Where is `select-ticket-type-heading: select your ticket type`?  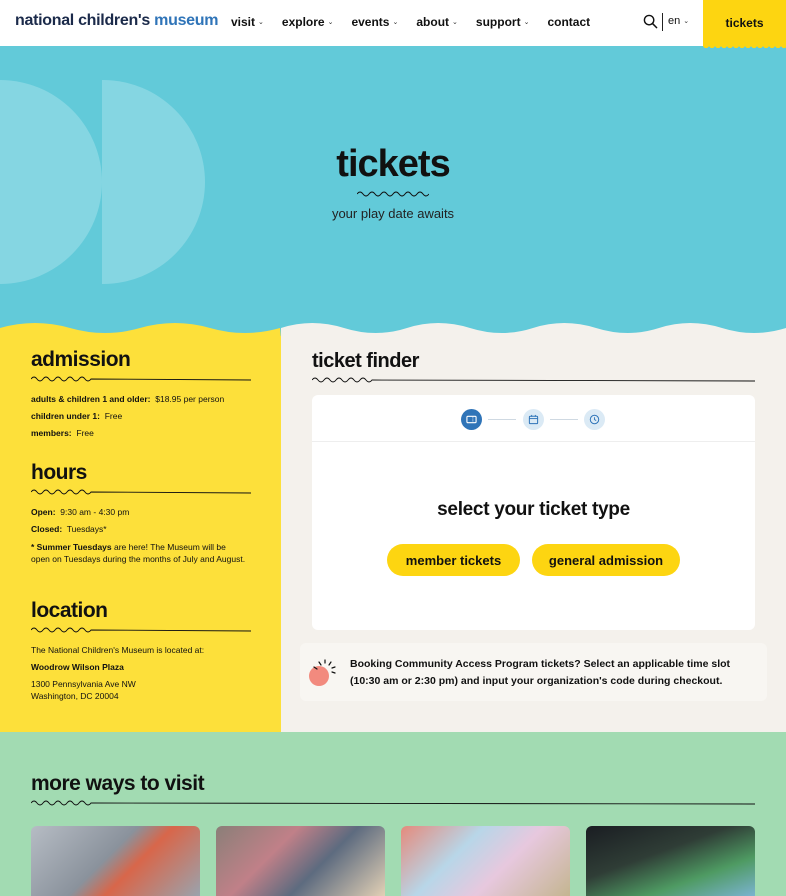
select-ticket-type-heading: select your ticket type is located at coordinates (533, 509).